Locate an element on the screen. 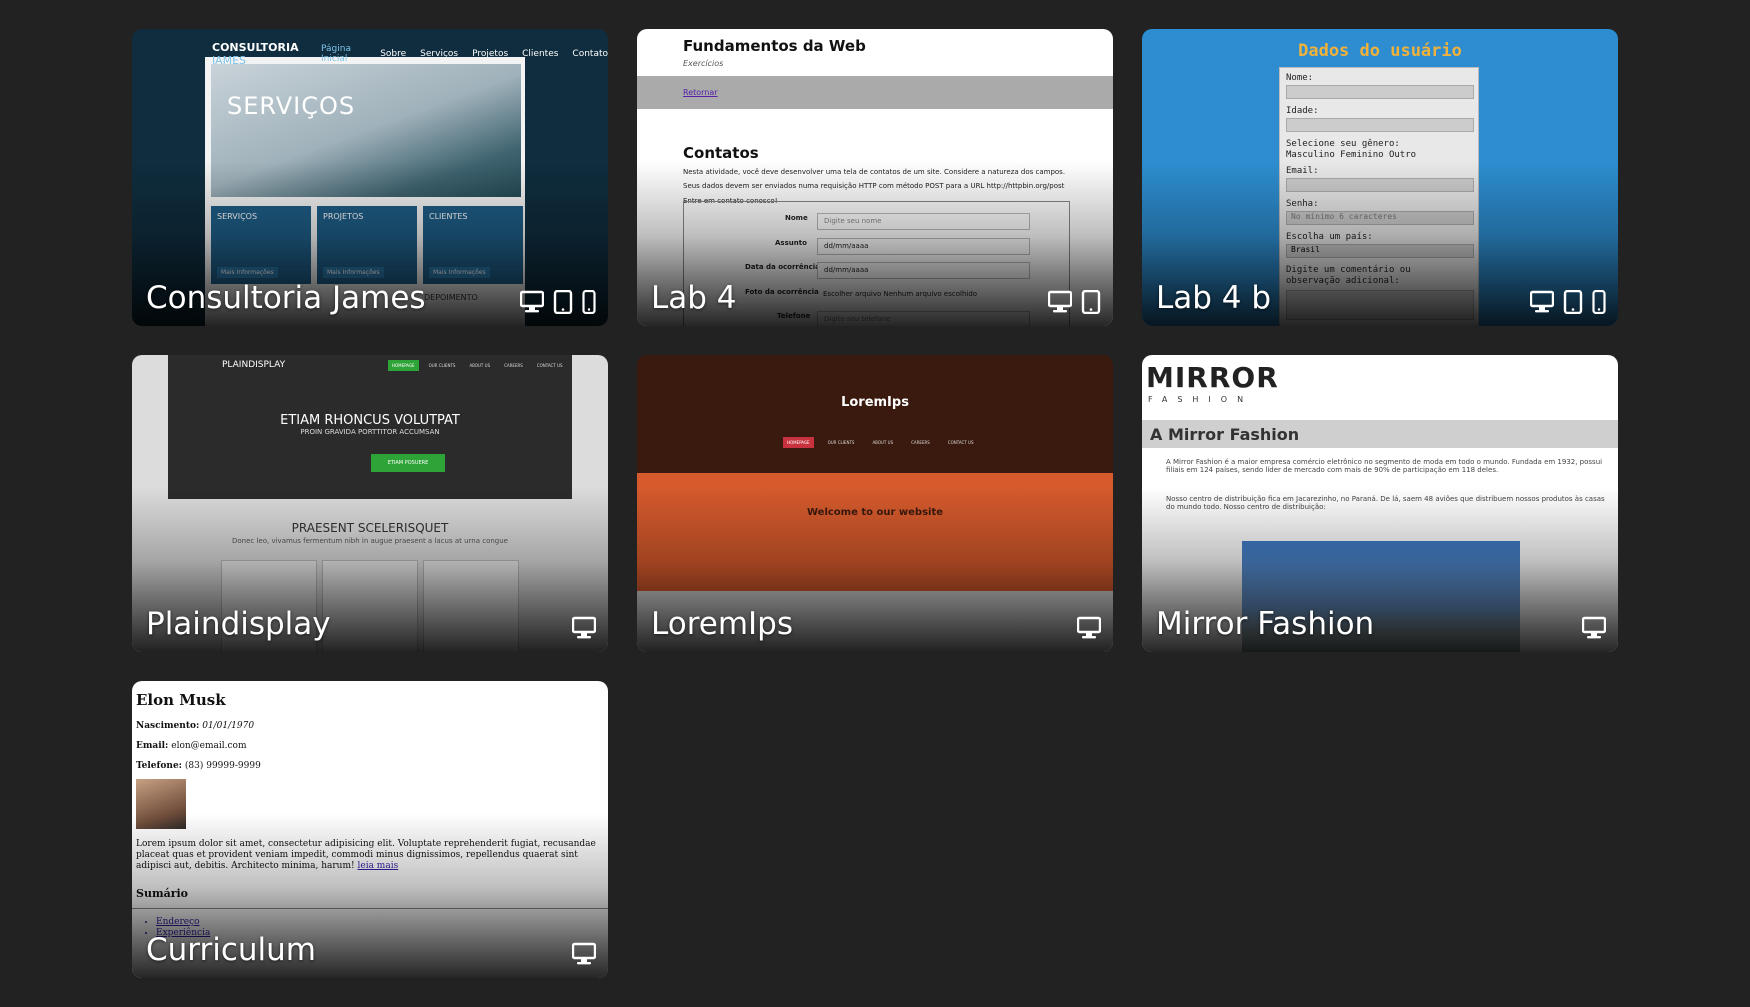  preview-box-title: CLIENTES is located at coordinates (448, 216).